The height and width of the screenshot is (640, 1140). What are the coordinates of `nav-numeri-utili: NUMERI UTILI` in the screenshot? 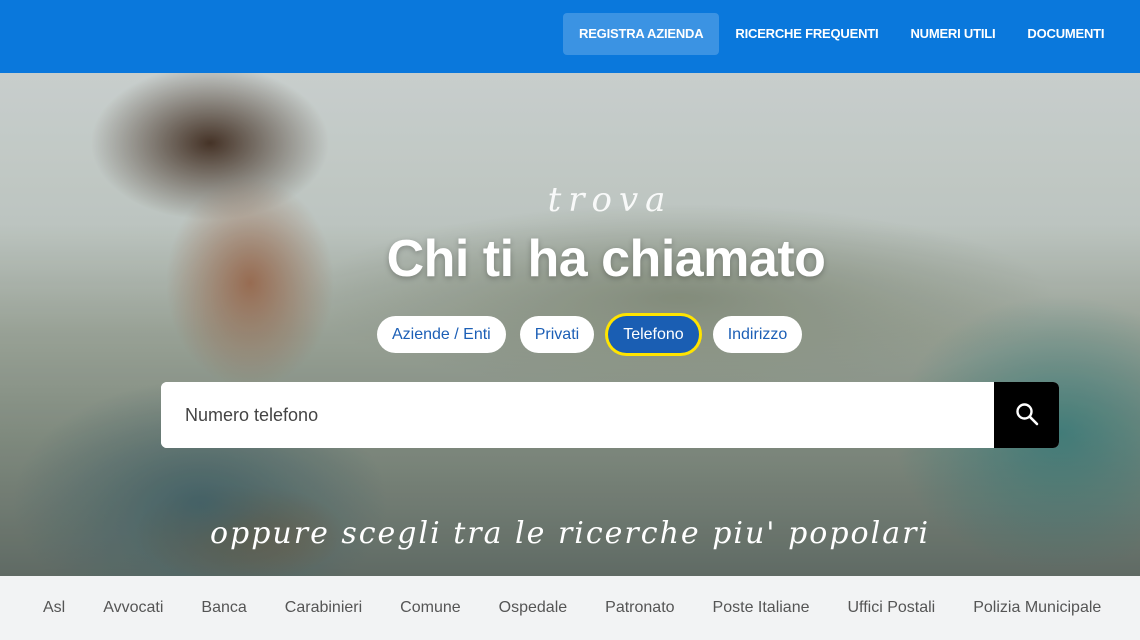 It's located at (952, 34).